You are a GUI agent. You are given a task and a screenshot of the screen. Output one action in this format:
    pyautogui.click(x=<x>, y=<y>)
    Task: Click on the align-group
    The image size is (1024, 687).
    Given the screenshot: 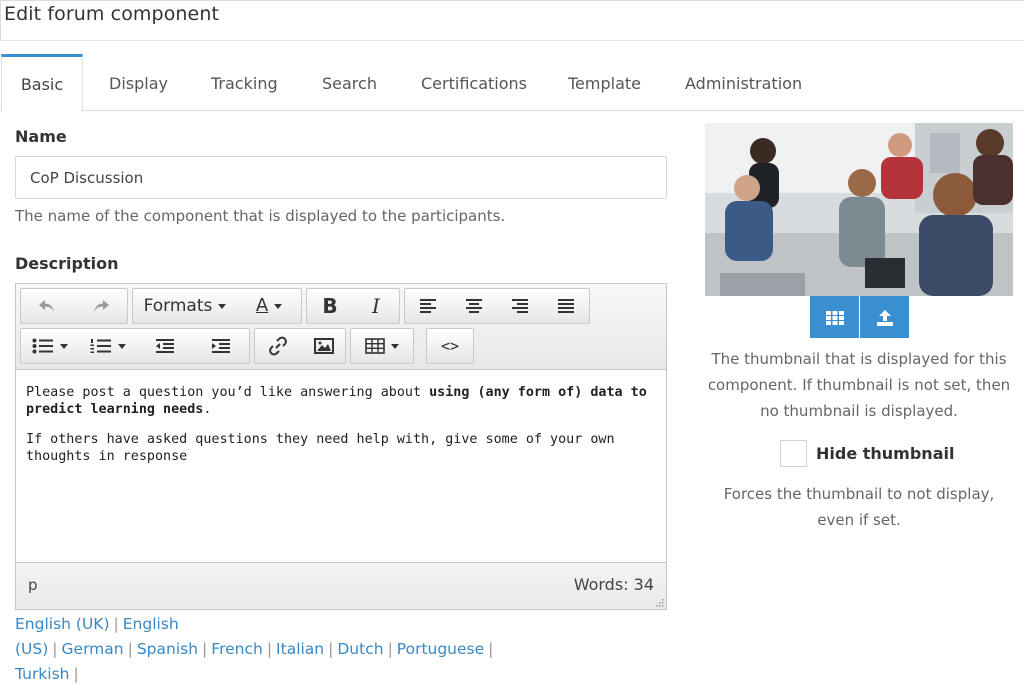 What is the action you would take?
    pyautogui.click(x=497, y=306)
    